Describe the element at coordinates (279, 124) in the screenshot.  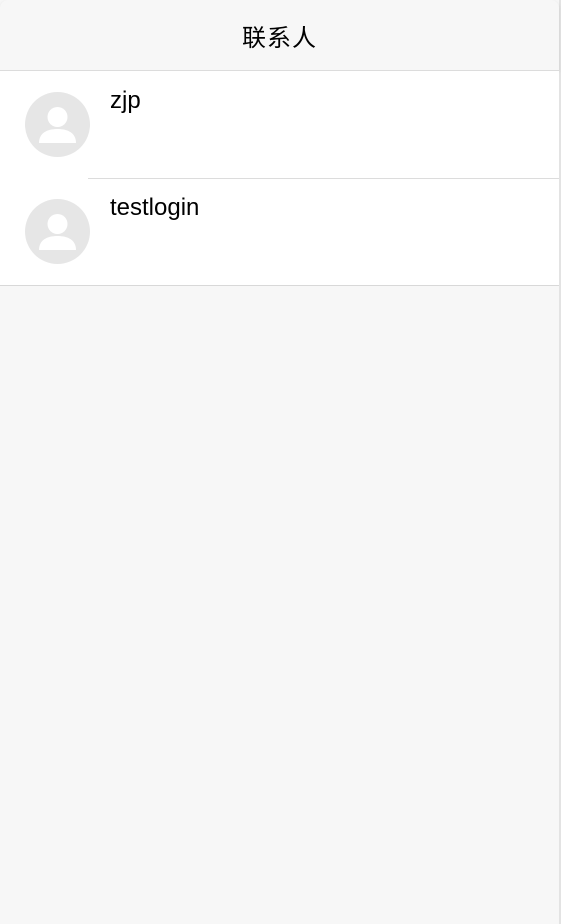
I see `contact-item: zjp` at that location.